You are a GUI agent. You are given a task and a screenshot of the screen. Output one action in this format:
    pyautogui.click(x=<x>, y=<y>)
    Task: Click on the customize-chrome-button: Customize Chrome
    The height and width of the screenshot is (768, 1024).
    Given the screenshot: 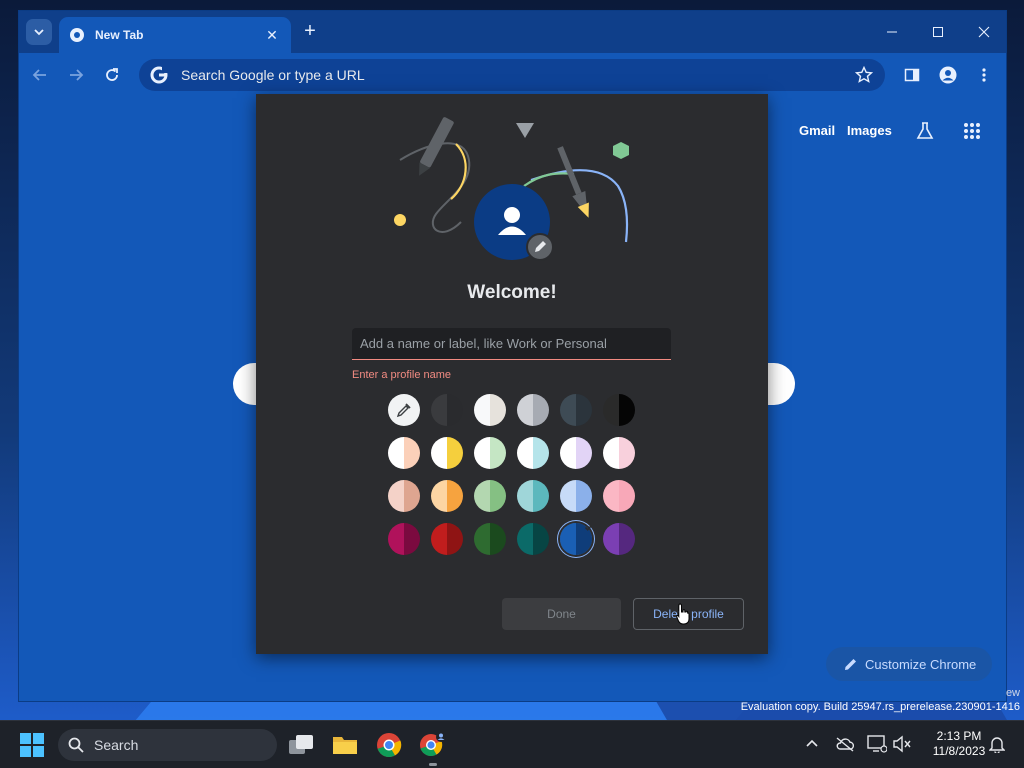 What is the action you would take?
    pyautogui.click(x=909, y=664)
    